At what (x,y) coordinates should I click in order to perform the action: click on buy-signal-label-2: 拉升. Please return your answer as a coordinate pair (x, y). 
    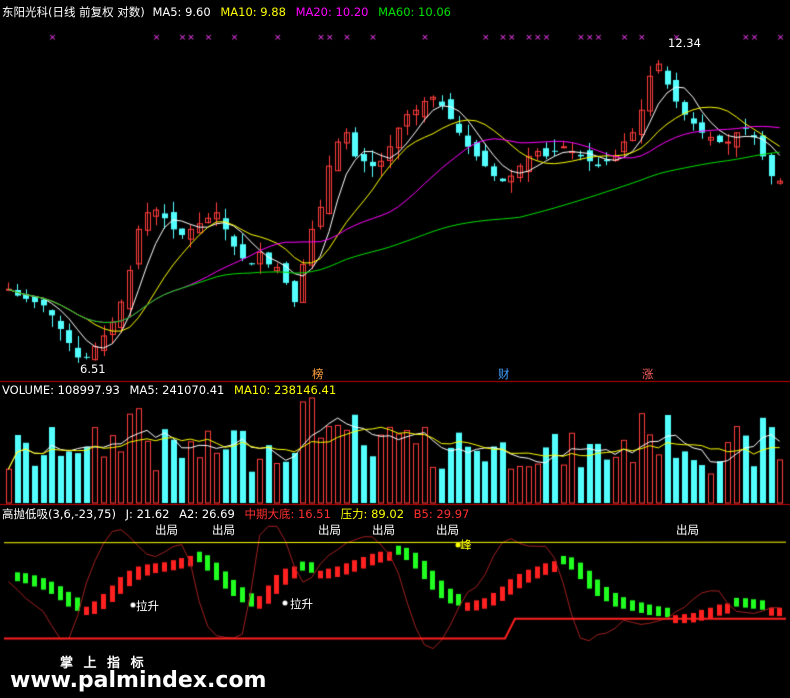
    Looking at the image, I should click on (301, 604).